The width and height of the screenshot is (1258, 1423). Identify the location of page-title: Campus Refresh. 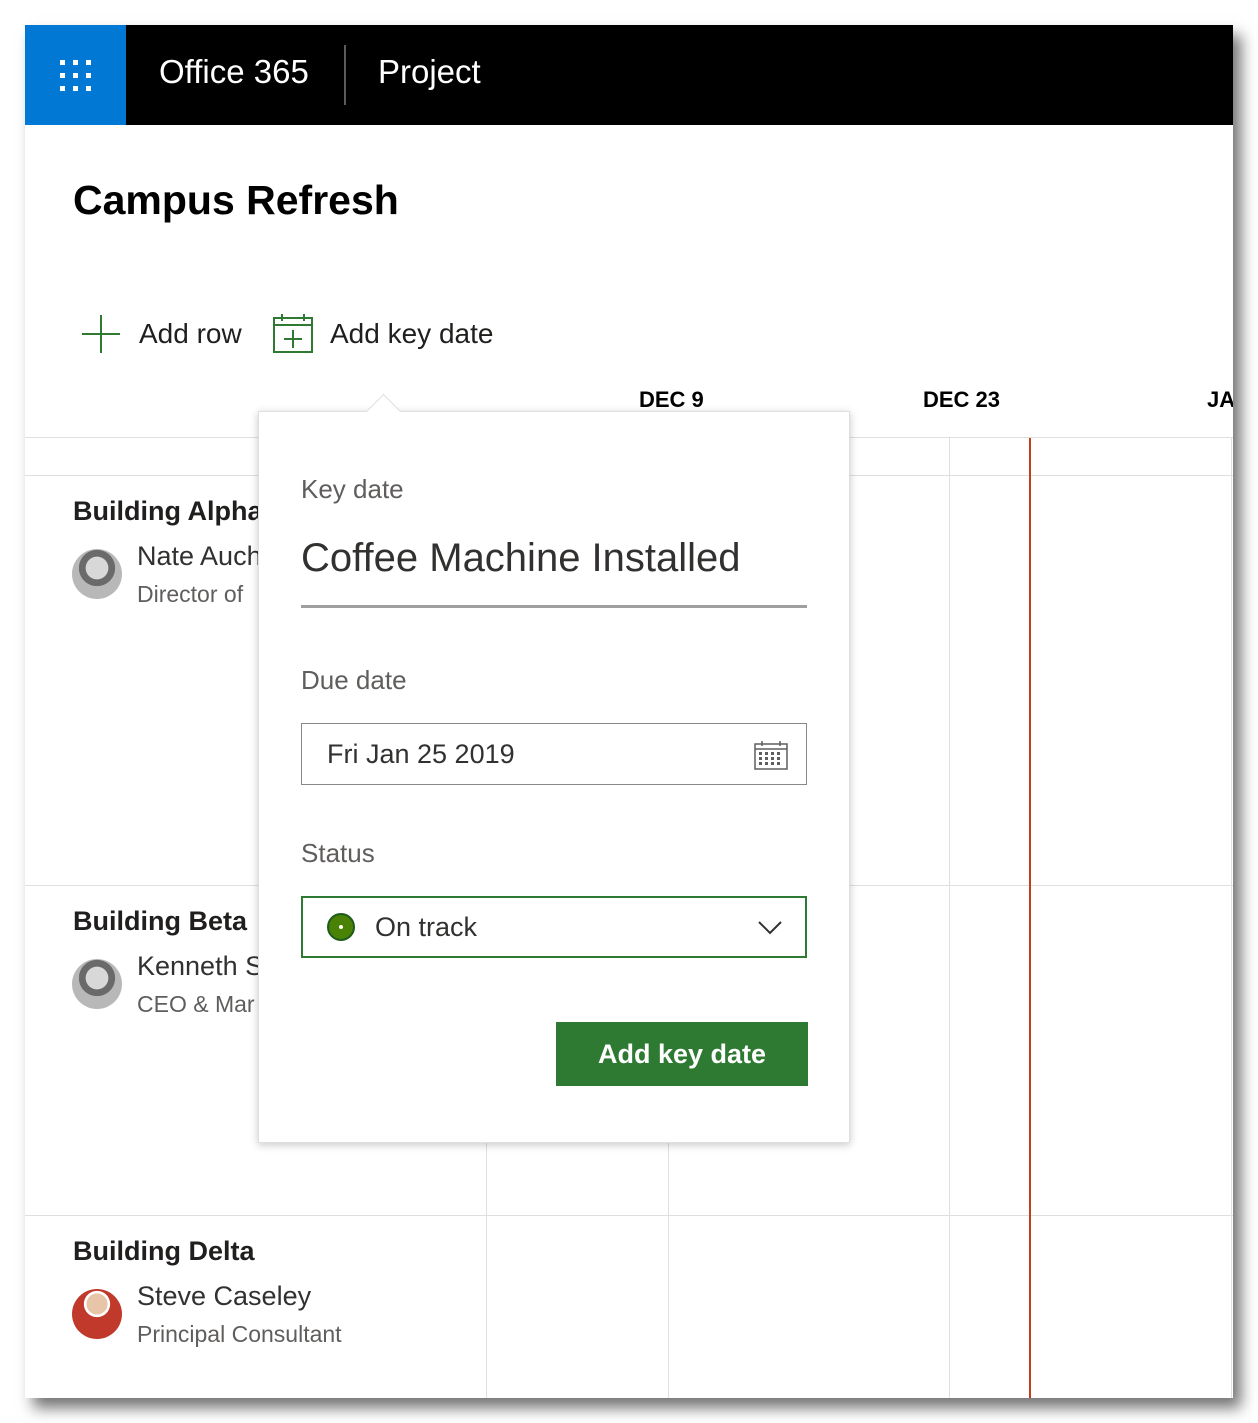
(236, 200).